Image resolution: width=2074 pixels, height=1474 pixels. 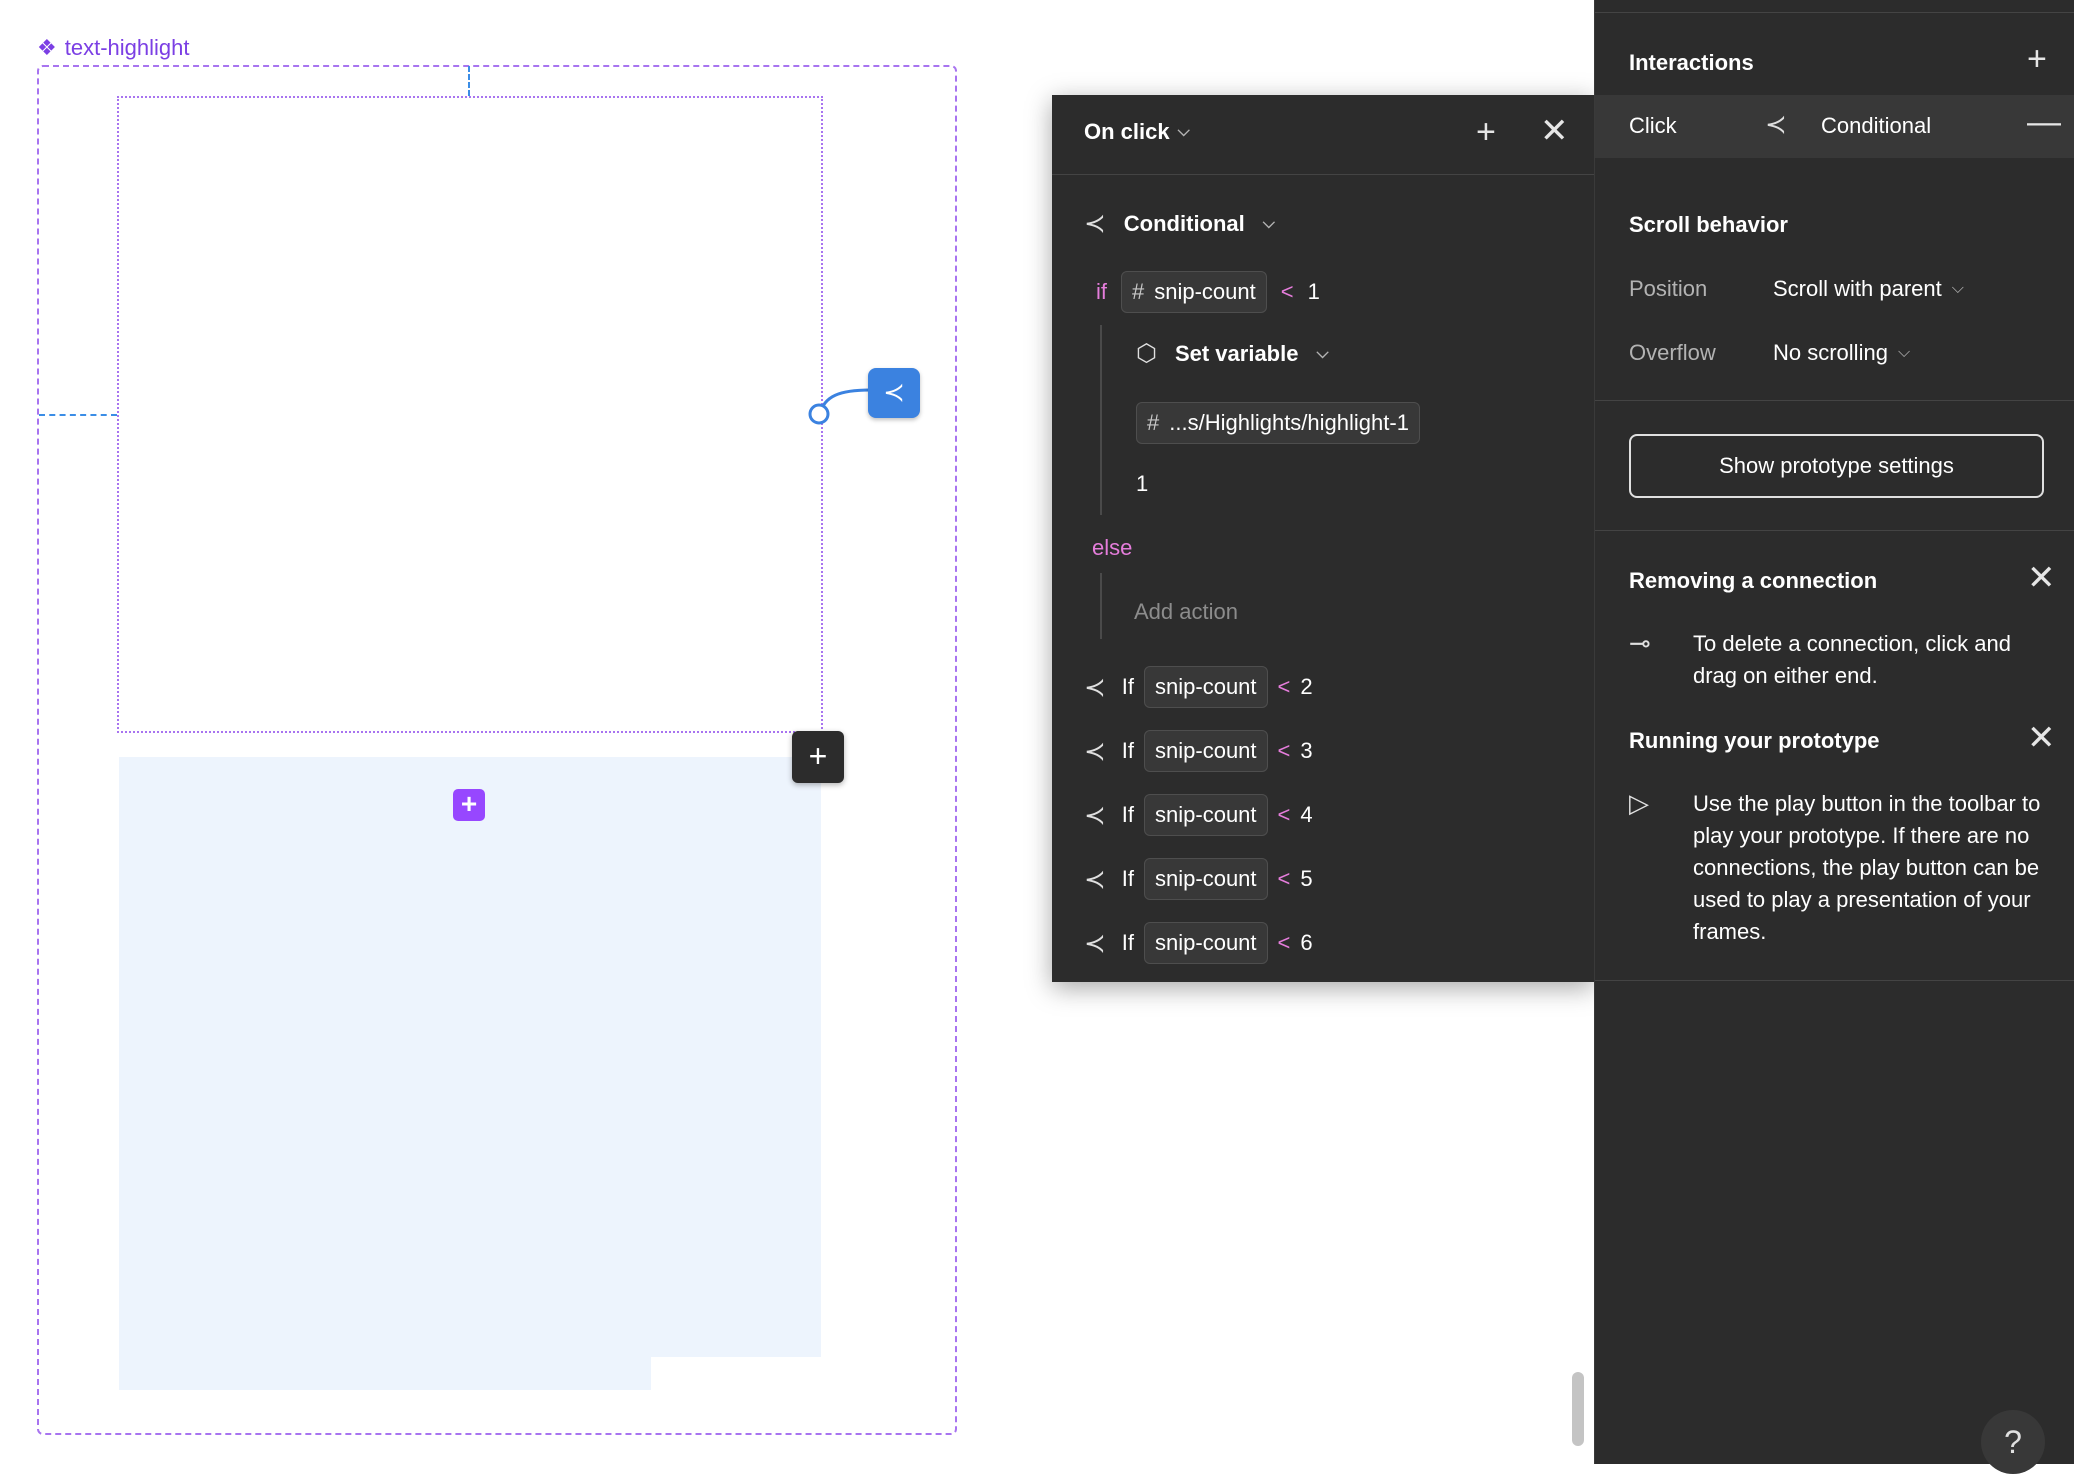 What do you see at coordinates (1306, 943) in the screenshot?
I see `condition-value: 6` at bounding box center [1306, 943].